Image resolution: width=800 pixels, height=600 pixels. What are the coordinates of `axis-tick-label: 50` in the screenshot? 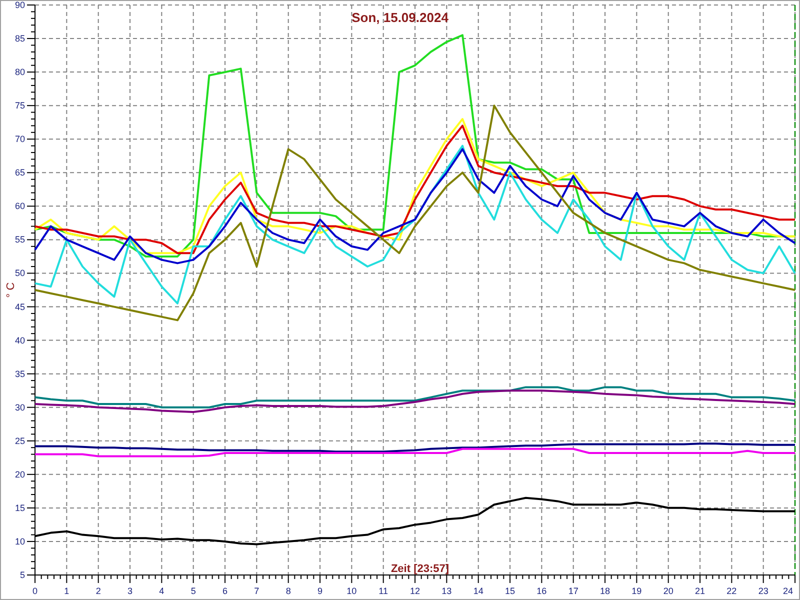 It's located at (19, 273).